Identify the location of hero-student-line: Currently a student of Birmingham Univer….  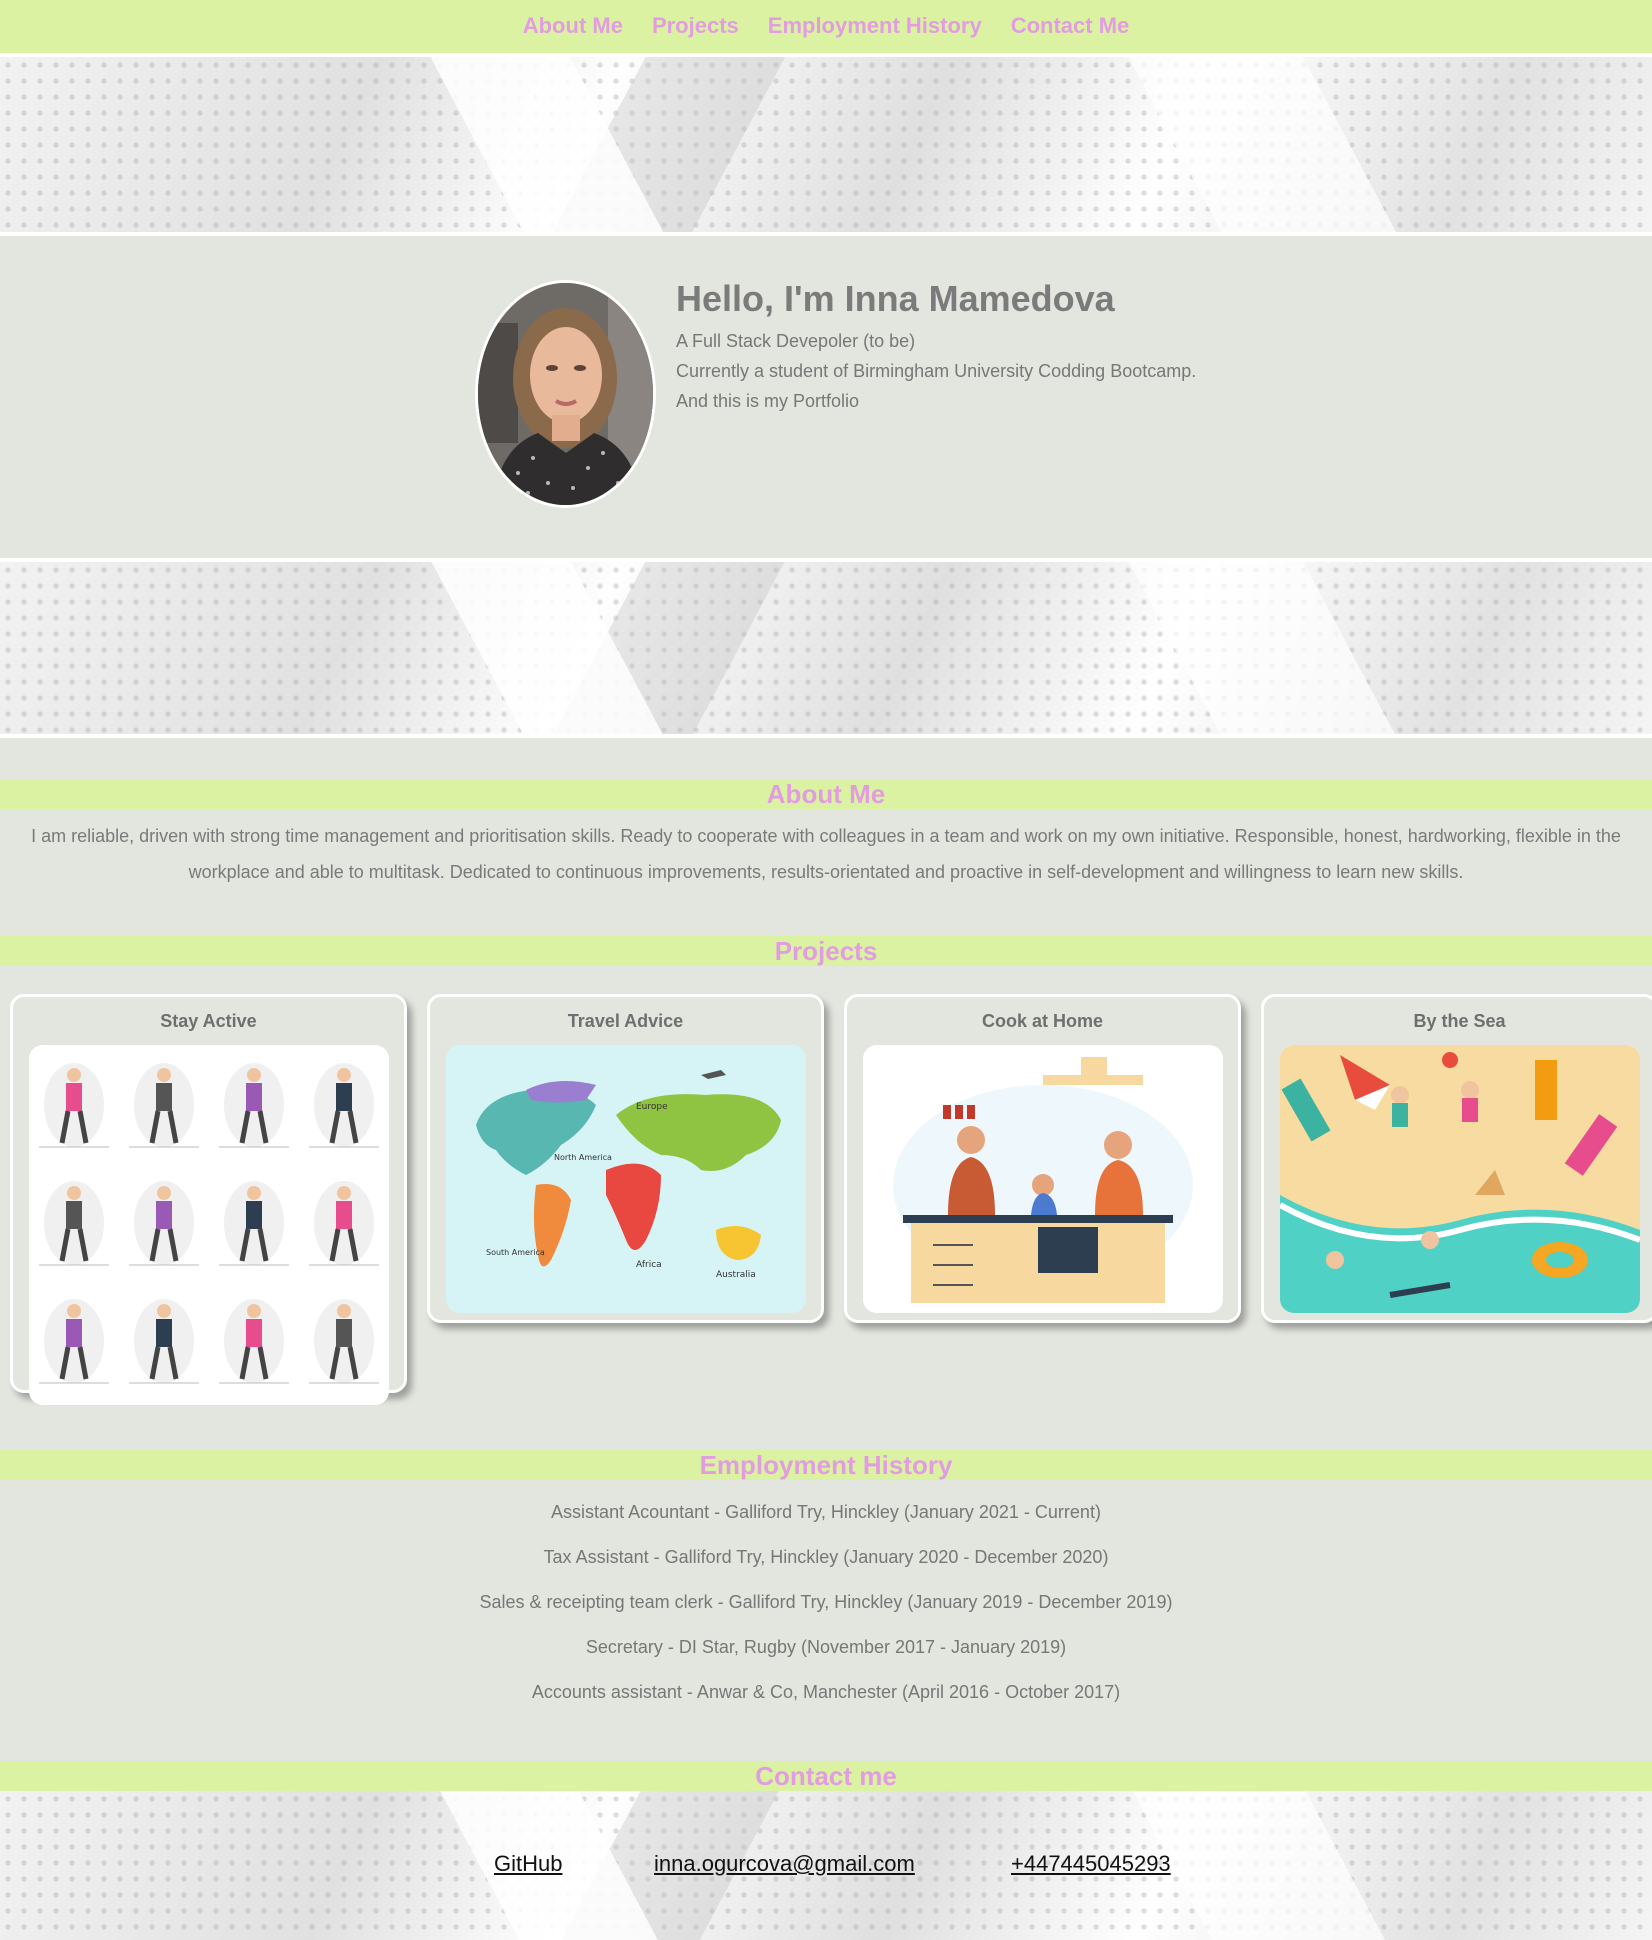
(936, 371).